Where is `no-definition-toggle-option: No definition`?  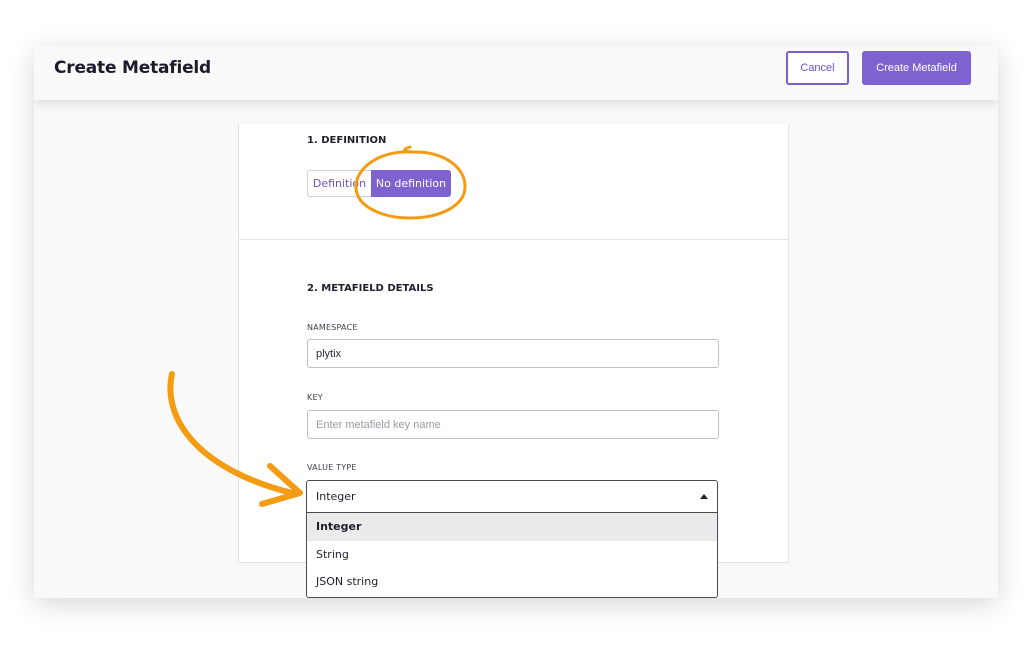
no-definition-toggle-option: No definition is located at coordinates (411, 183).